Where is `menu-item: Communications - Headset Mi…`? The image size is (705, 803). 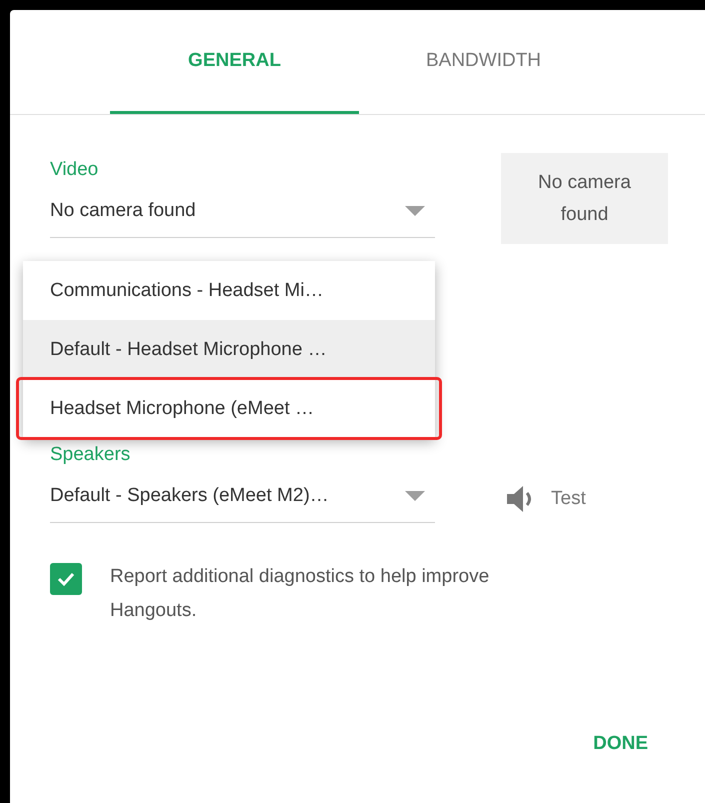
menu-item: Communications - Headset Mi… is located at coordinates (229, 290).